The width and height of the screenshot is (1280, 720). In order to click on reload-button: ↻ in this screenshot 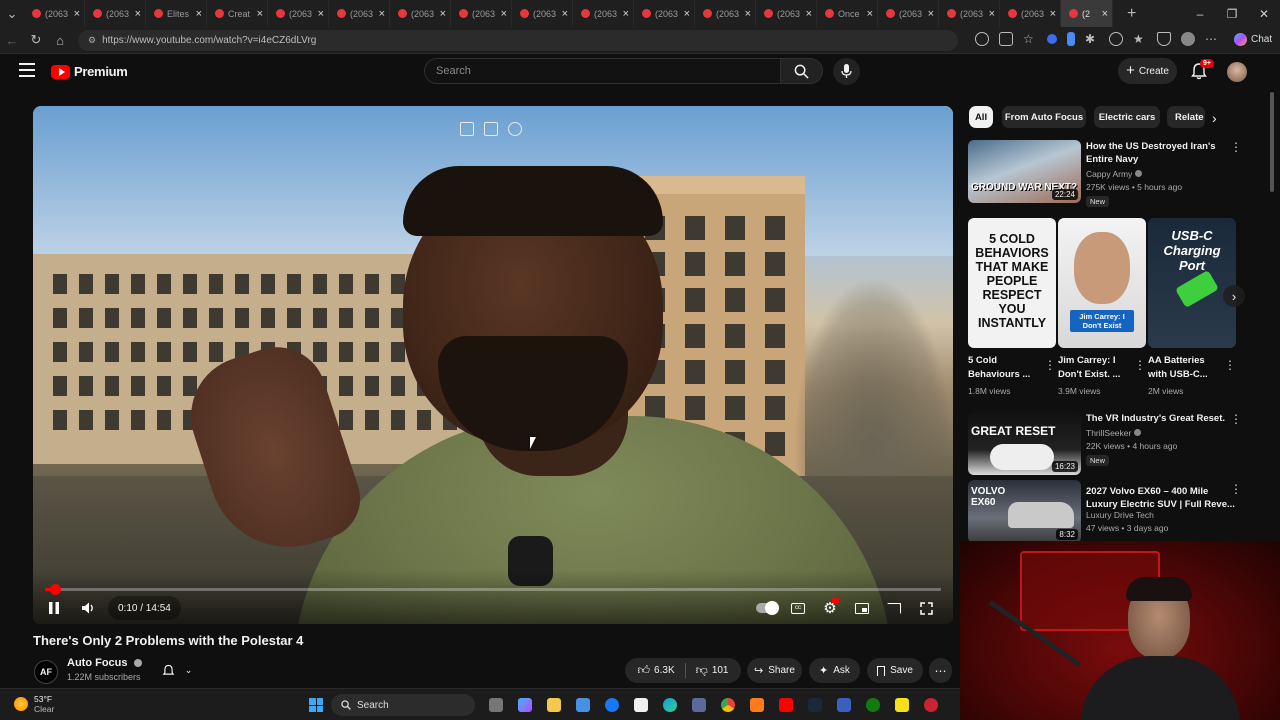, I will do `click(36, 40)`.